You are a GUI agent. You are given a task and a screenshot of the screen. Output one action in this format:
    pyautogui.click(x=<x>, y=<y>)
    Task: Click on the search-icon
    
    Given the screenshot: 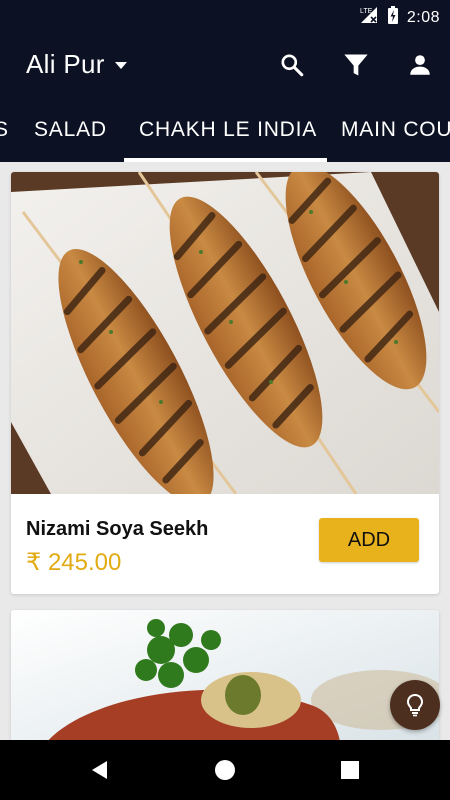 What is the action you would take?
    pyautogui.click(x=292, y=65)
    